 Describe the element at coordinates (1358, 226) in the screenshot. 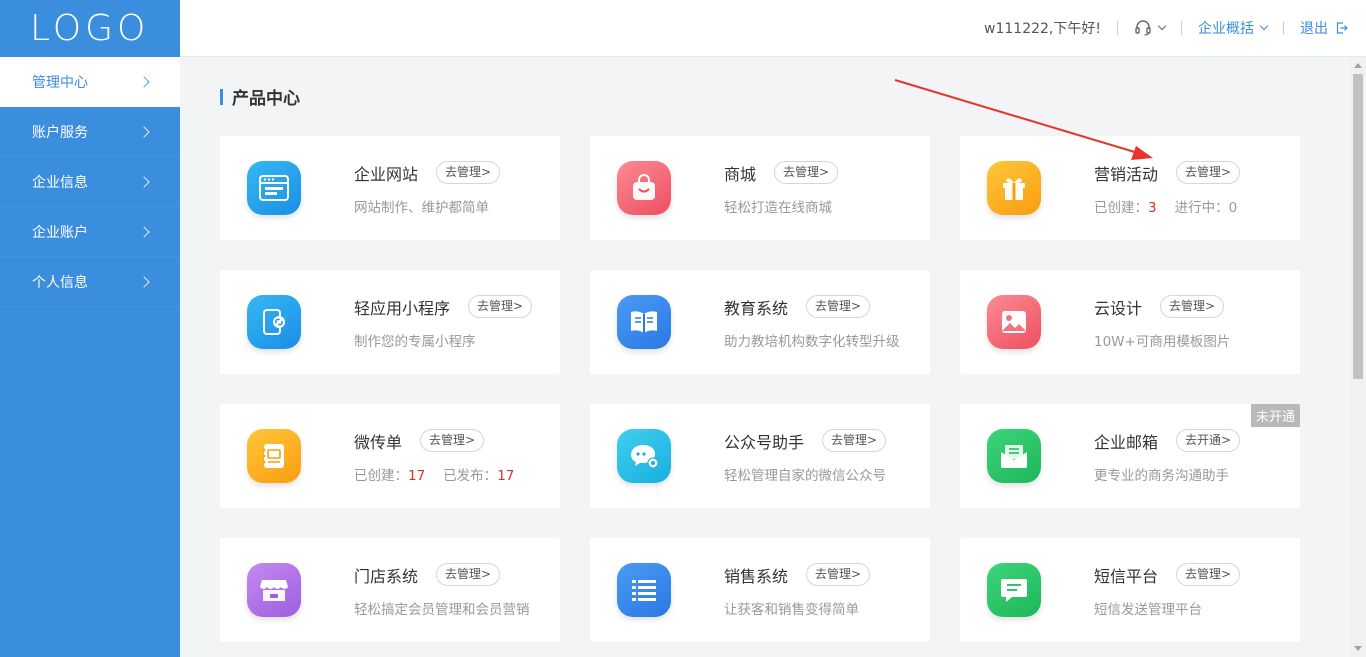

I see `scrollbar-thumb` at that location.